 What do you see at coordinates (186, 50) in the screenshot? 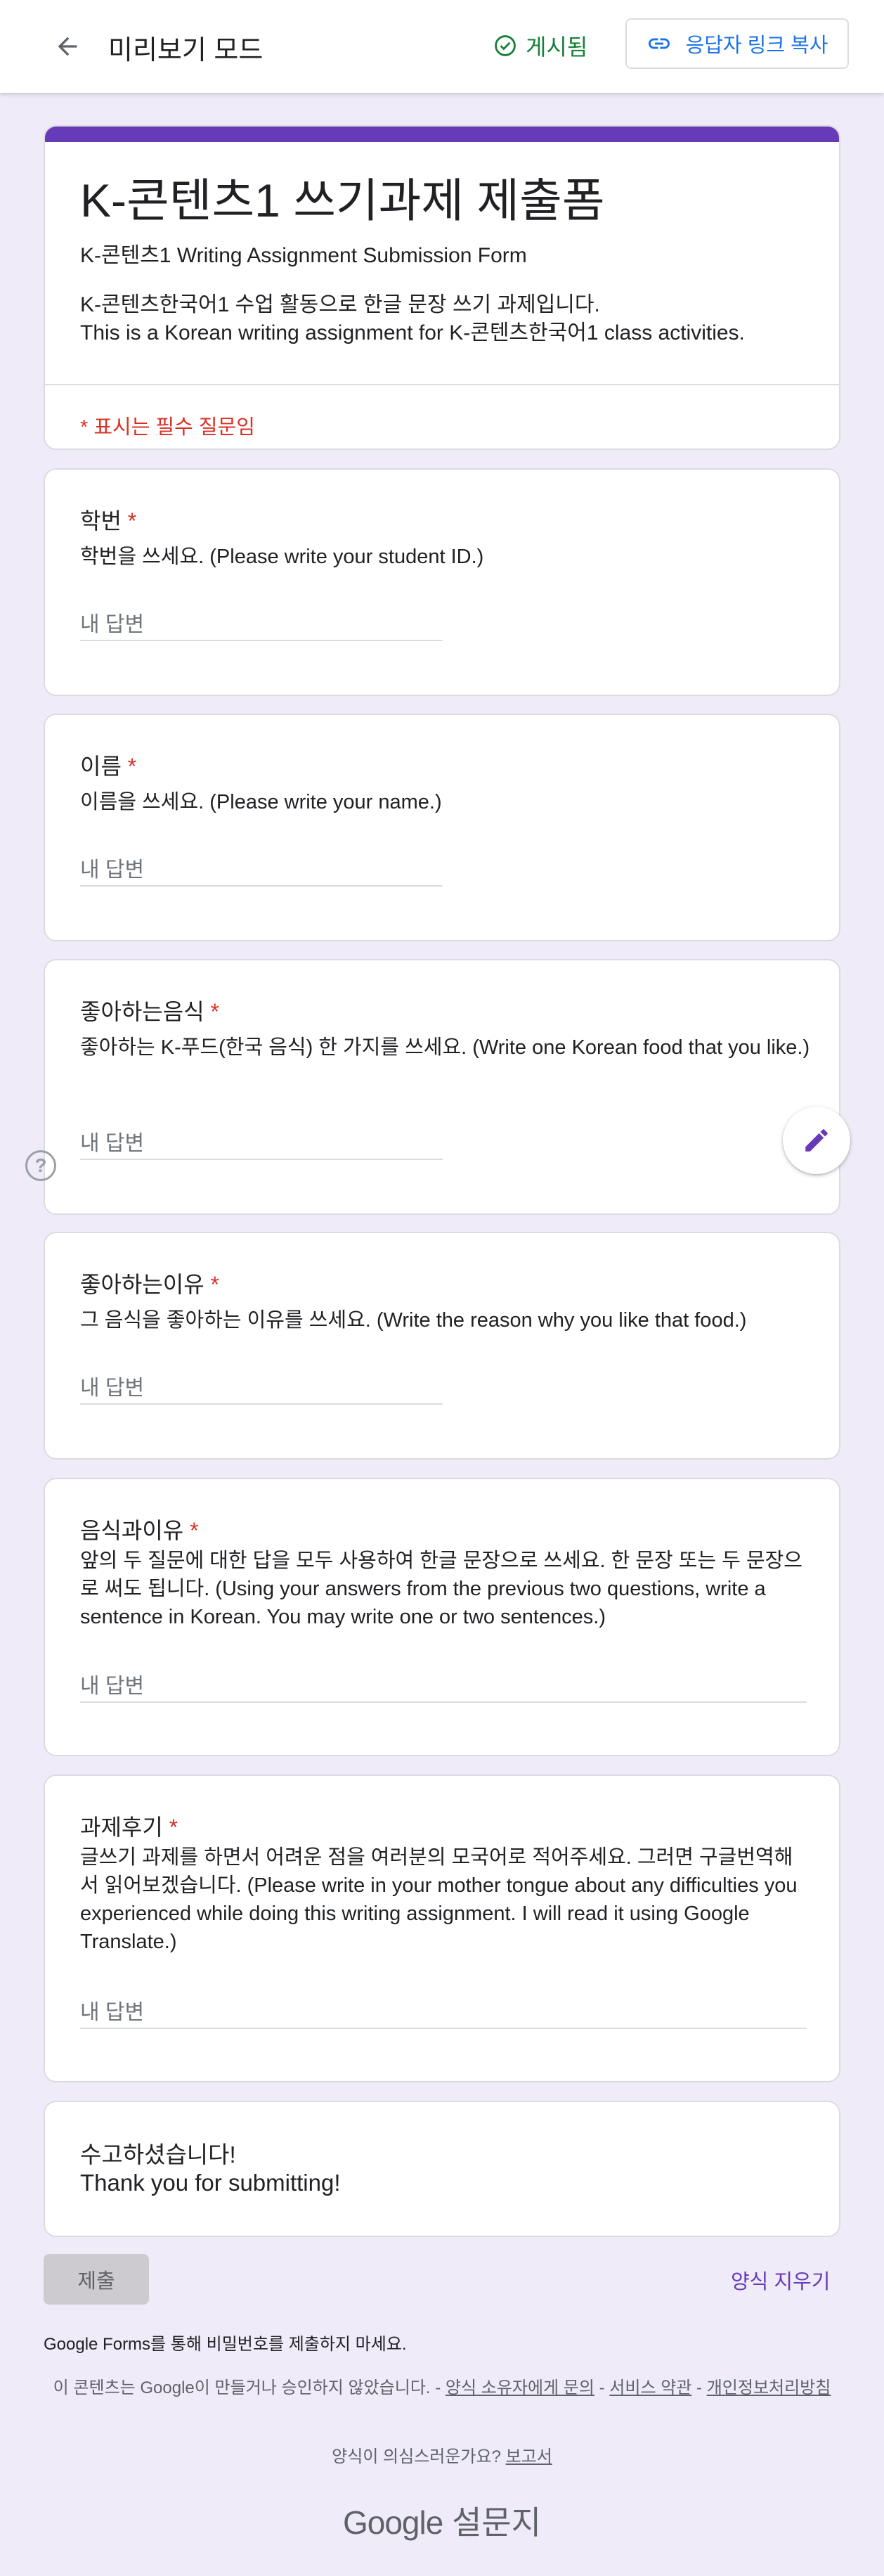
I see `preview-mode-title: 미리보기 모드` at bounding box center [186, 50].